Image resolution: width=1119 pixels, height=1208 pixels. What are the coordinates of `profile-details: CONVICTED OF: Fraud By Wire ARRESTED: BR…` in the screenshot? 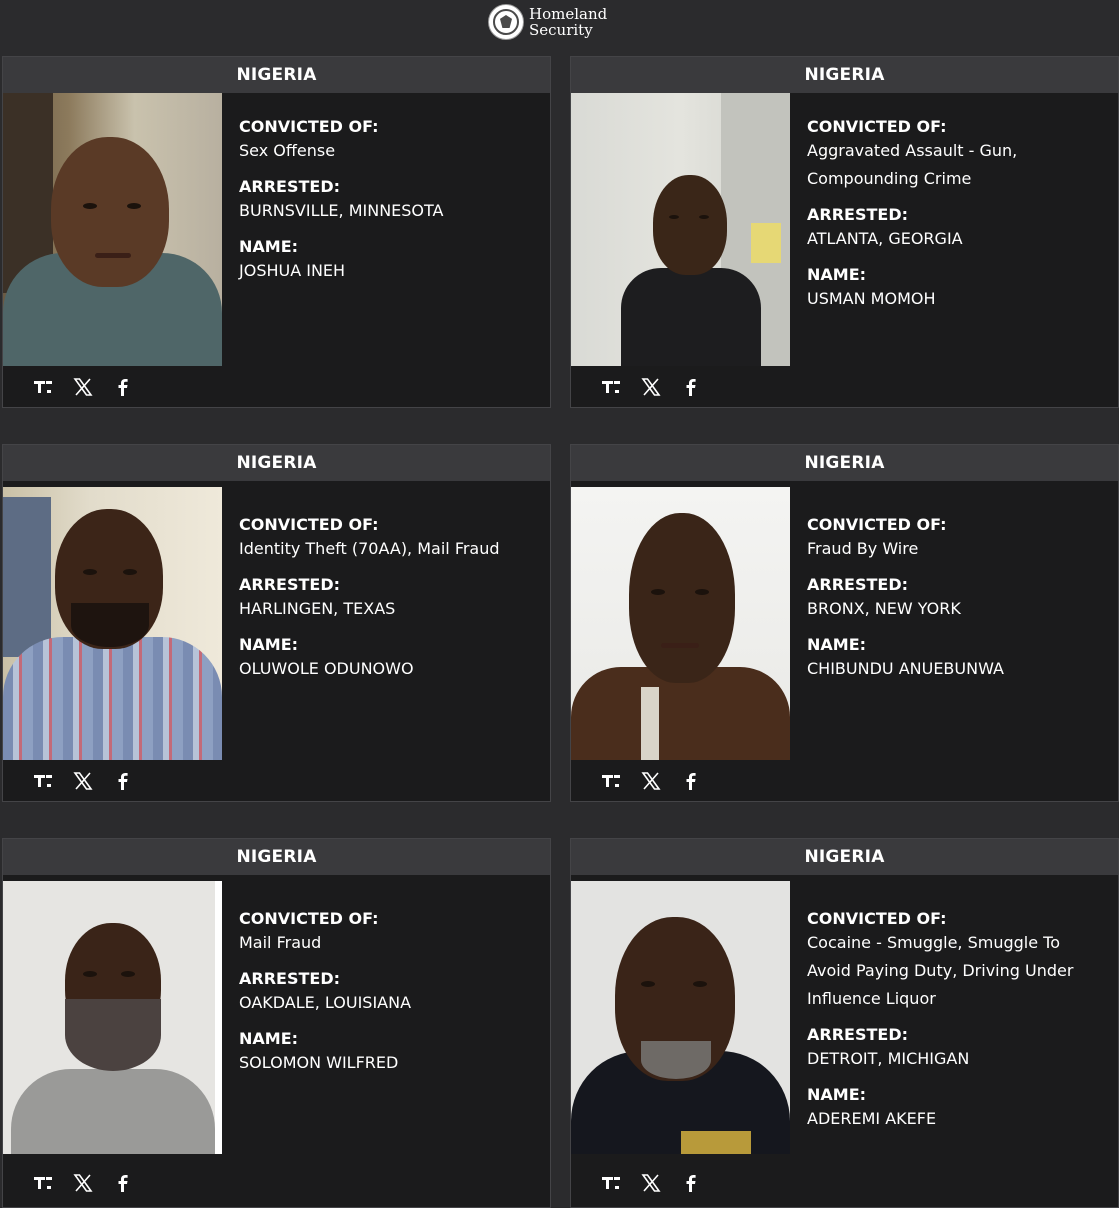 It's located at (957, 605).